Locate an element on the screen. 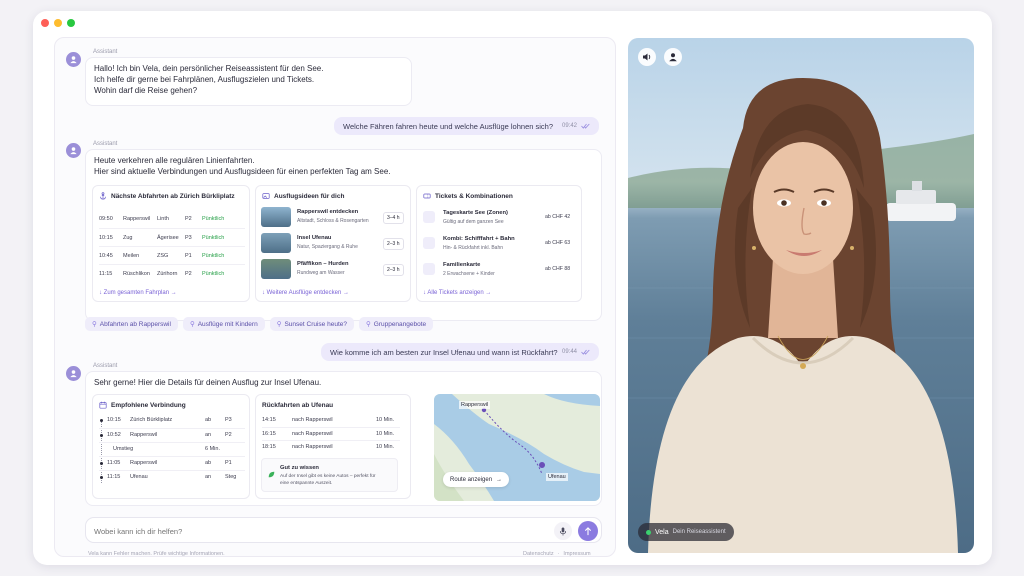 The width and height of the screenshot is (1024, 576). departure-cell: P2 is located at coordinates (188, 273).